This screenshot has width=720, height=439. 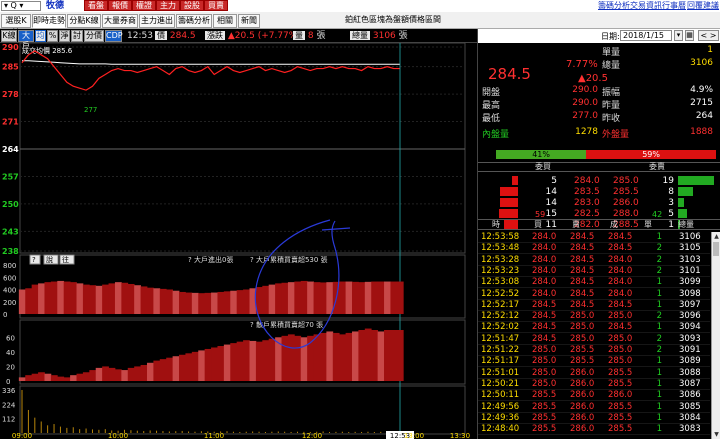 What do you see at coordinates (587, 203) in the screenshot?
I see `bid-price: 283.0` at bounding box center [587, 203].